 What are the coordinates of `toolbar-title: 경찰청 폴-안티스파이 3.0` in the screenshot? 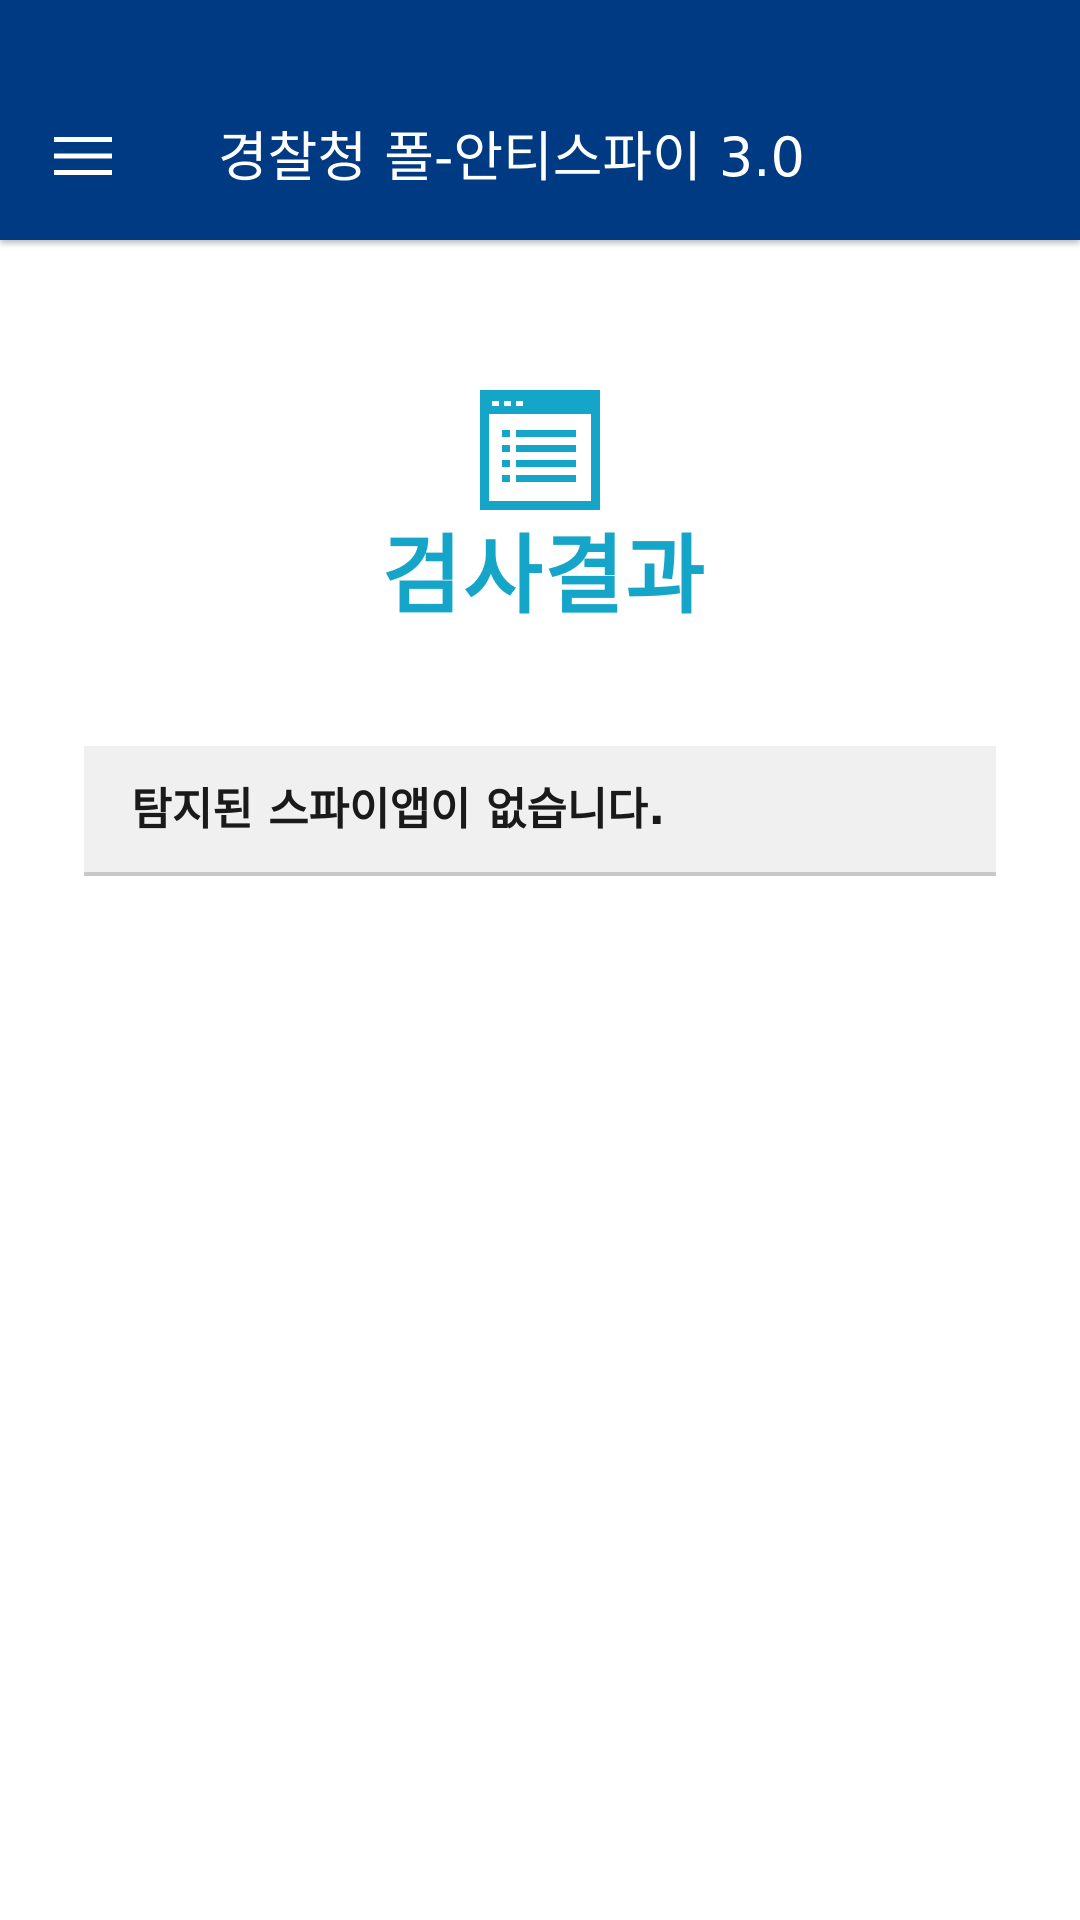 It's located at (511, 157).